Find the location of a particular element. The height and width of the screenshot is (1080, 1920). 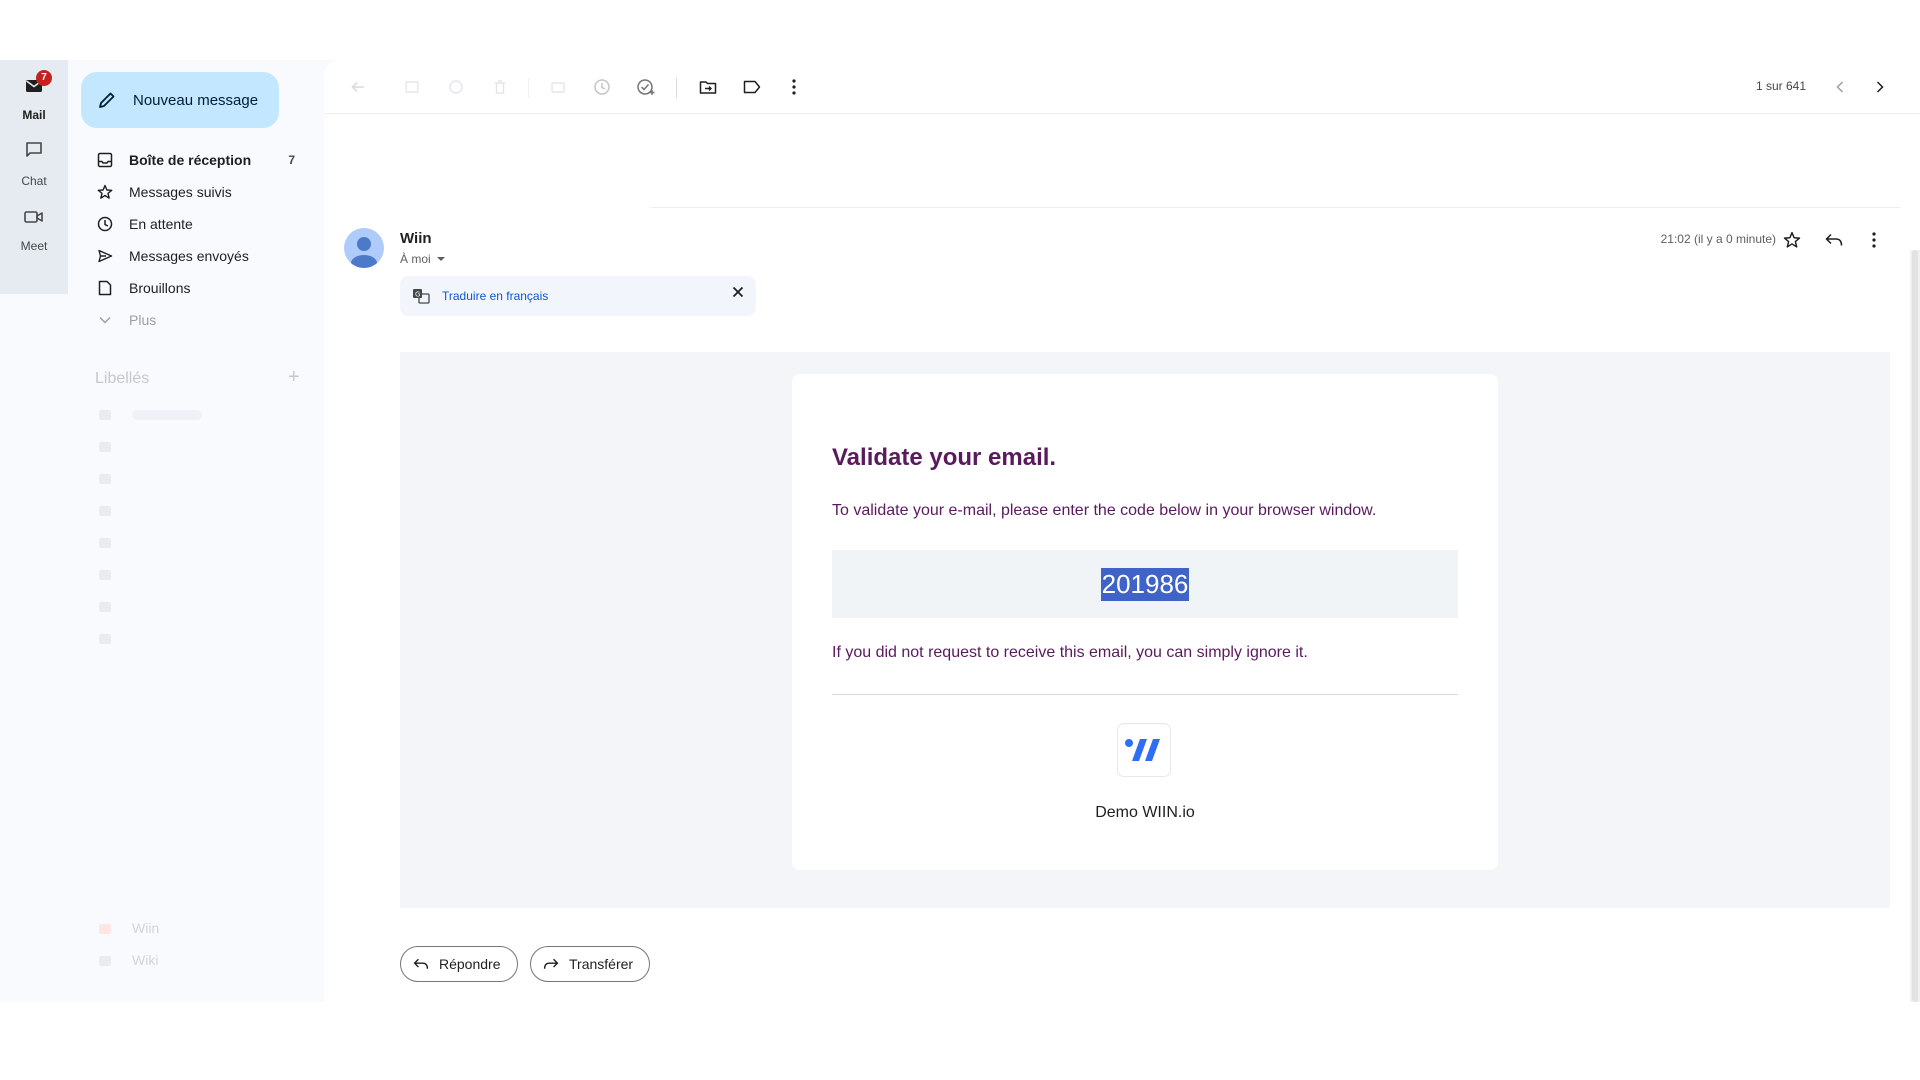

sidebar-item-more: Plus is located at coordinates (196, 320).